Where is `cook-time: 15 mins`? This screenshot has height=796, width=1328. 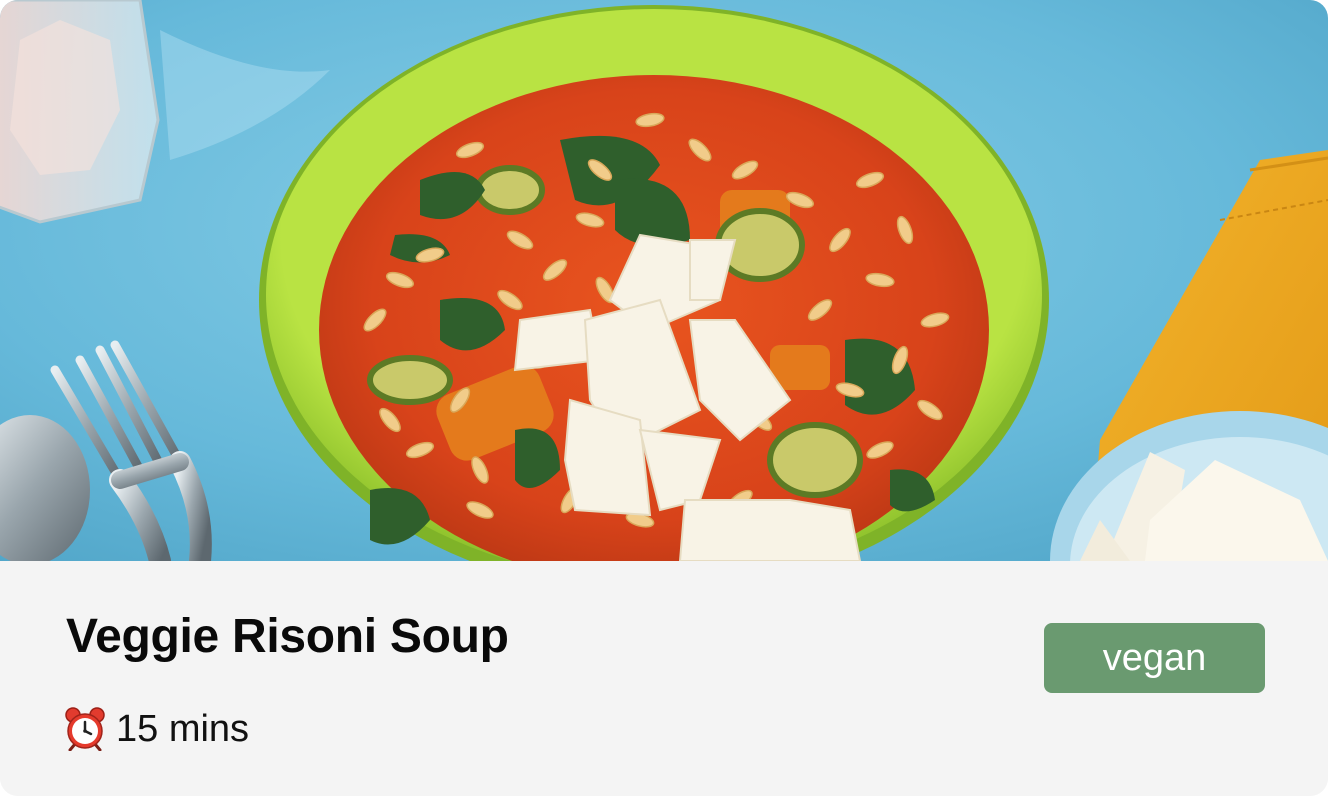
cook-time: 15 mins is located at coordinates (156, 729).